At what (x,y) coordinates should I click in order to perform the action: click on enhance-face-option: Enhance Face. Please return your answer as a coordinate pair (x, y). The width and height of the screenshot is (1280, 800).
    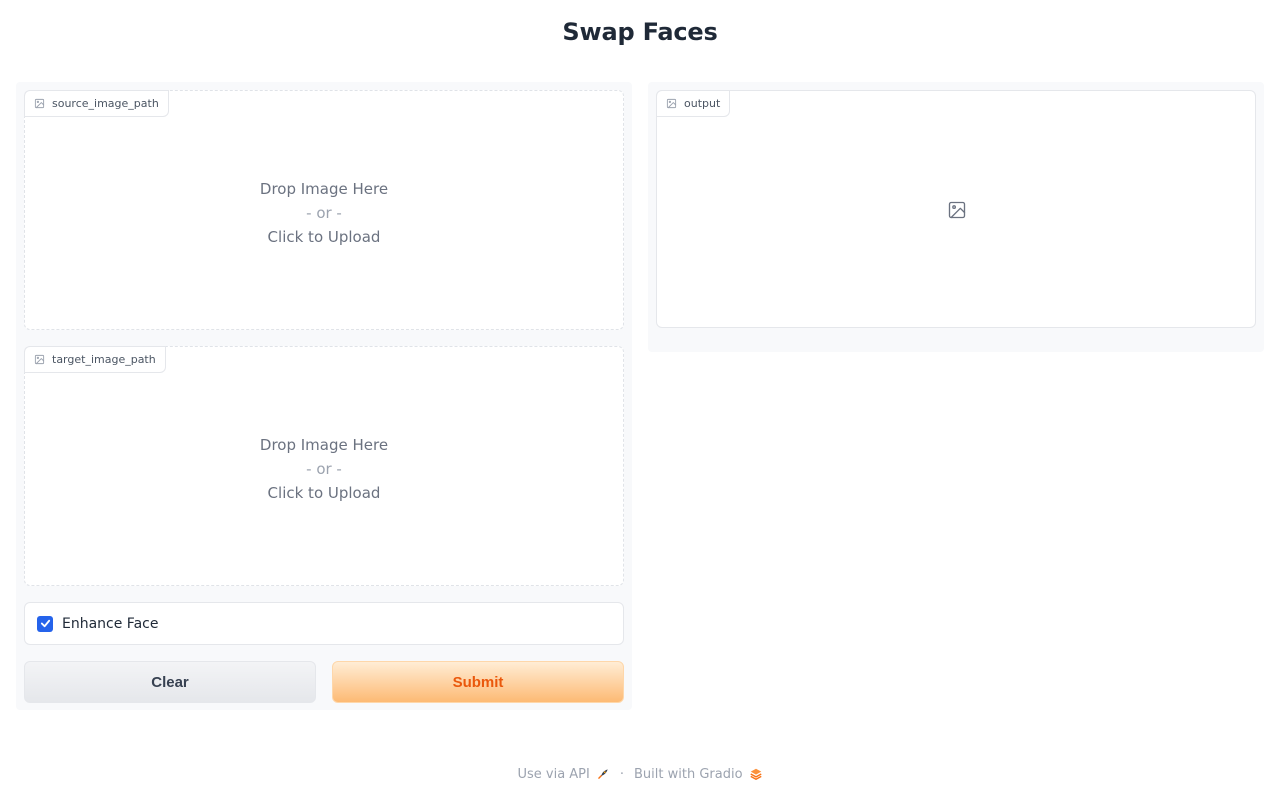
    Looking at the image, I should click on (324, 623).